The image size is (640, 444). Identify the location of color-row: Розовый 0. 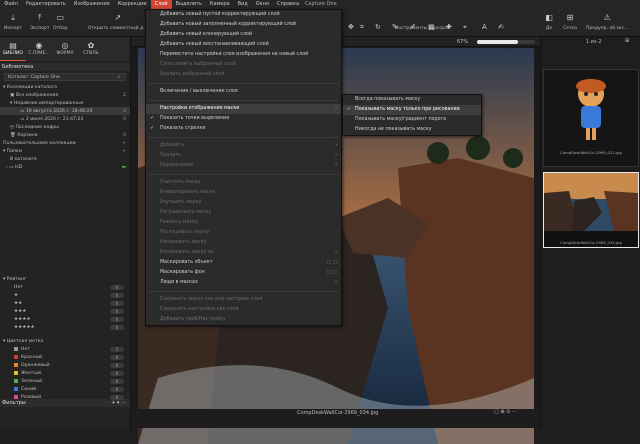
(65, 397).